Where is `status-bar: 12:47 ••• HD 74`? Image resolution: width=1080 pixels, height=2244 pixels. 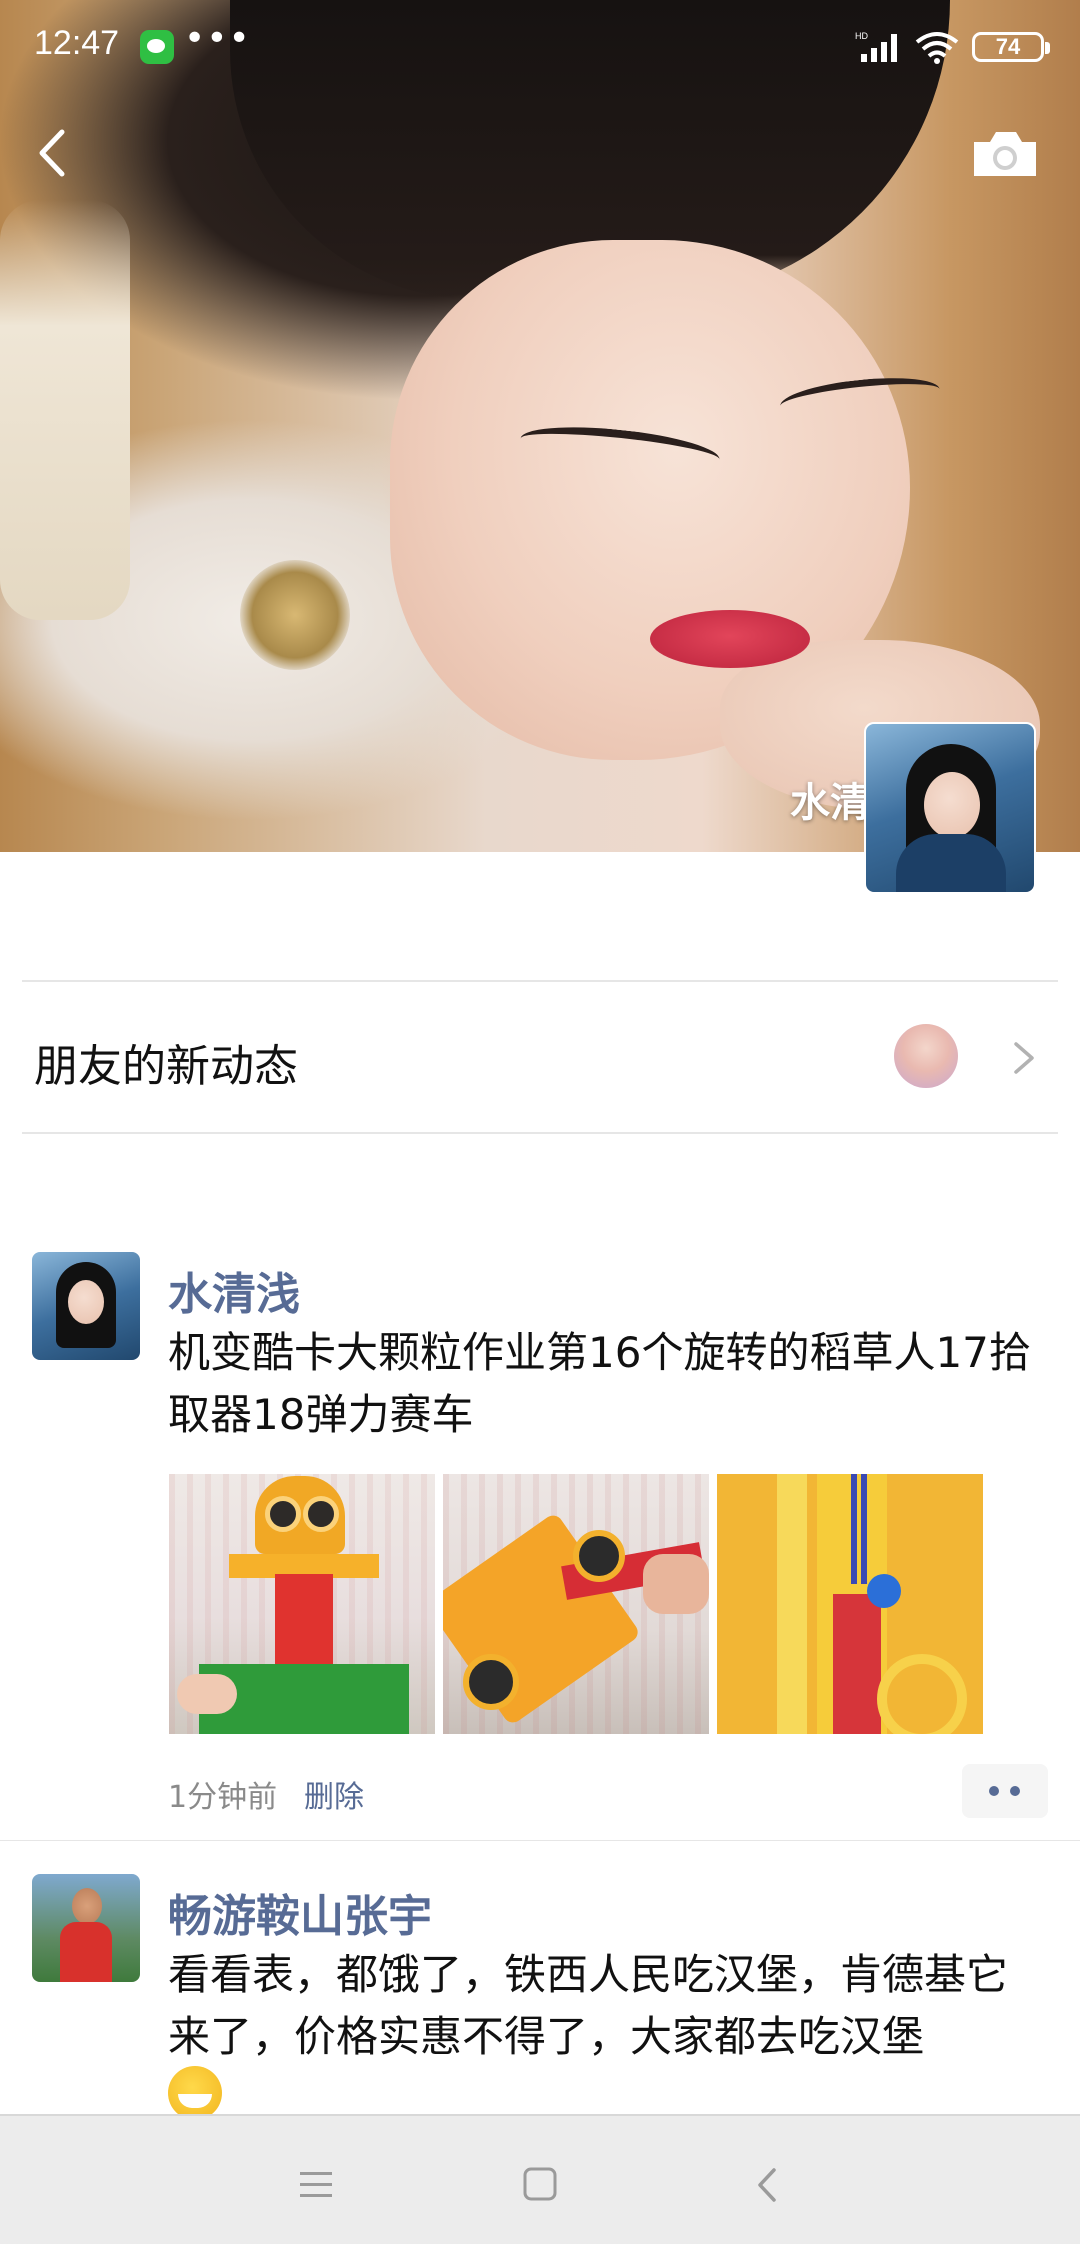 status-bar: 12:47 ••• HD 74 is located at coordinates (540, 48).